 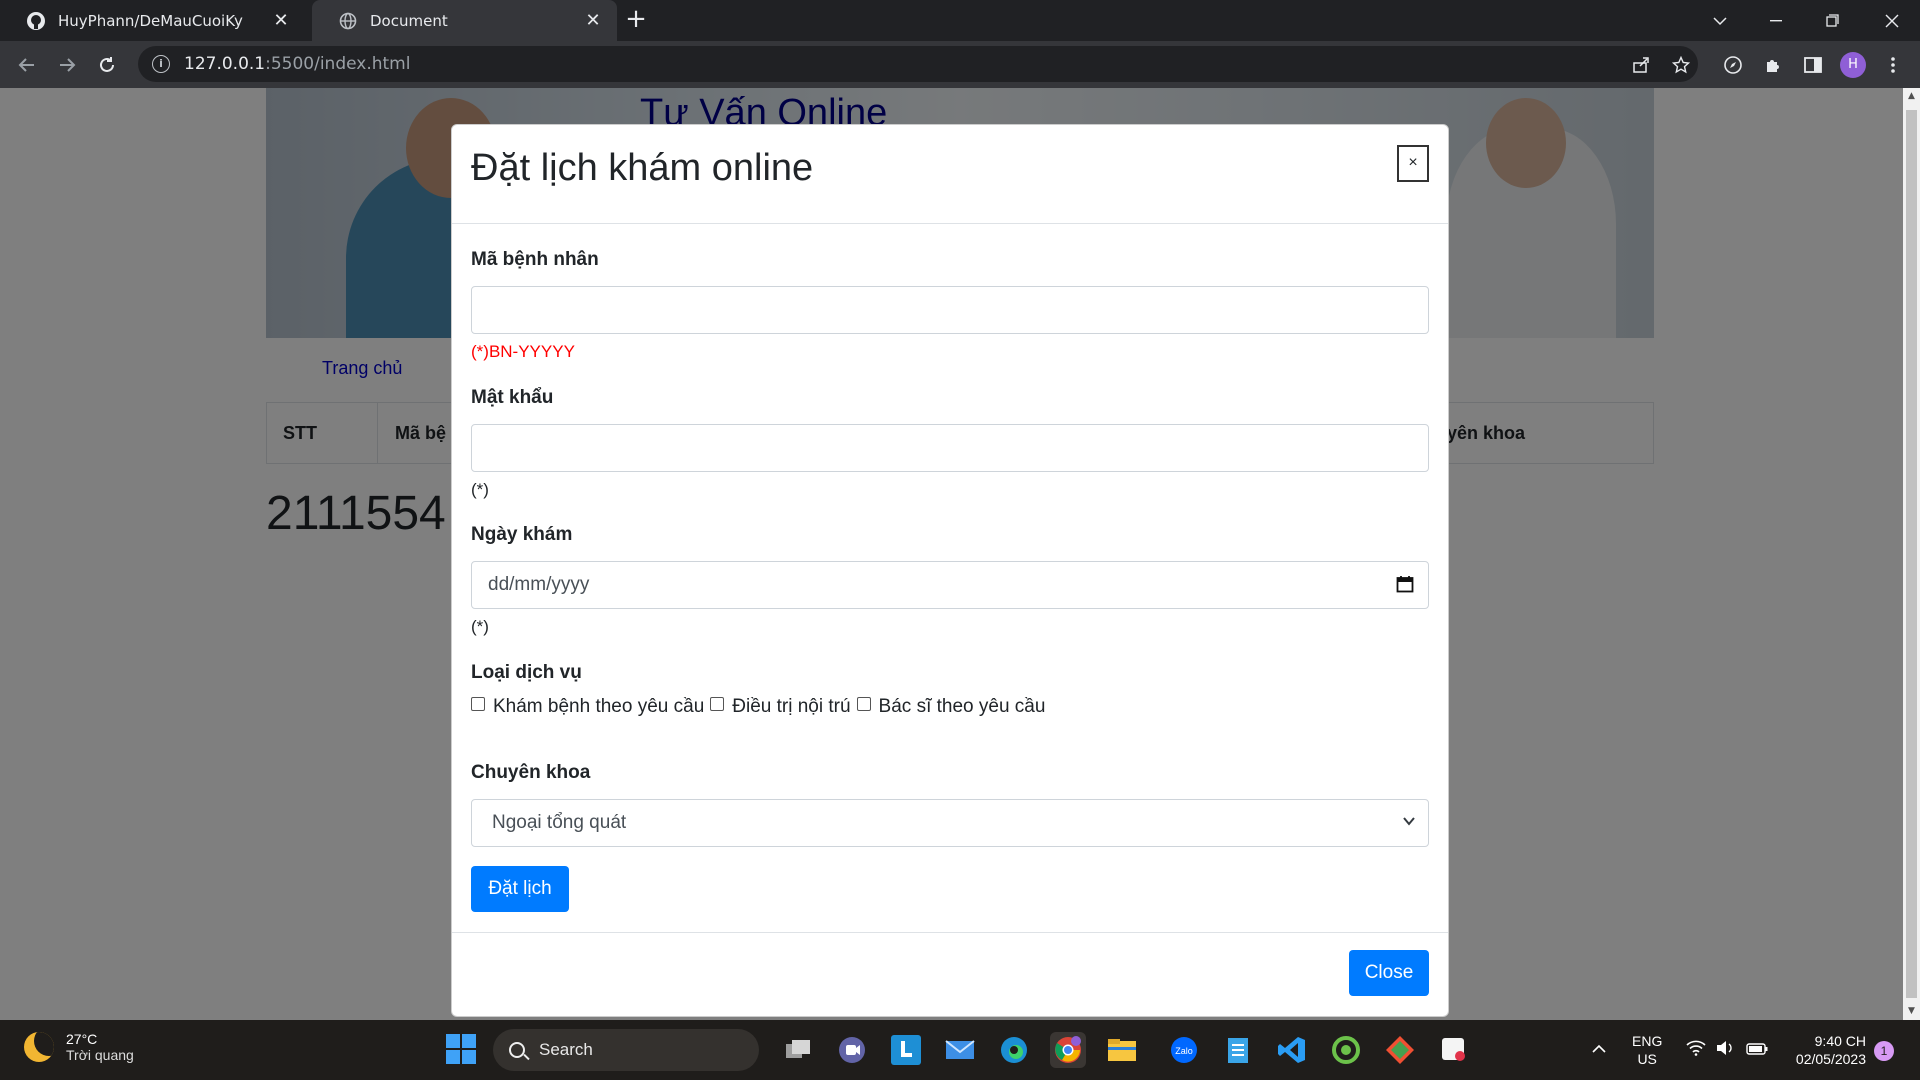 What do you see at coordinates (464, 20) in the screenshot?
I see `browser-tab-document: Document ✕` at bounding box center [464, 20].